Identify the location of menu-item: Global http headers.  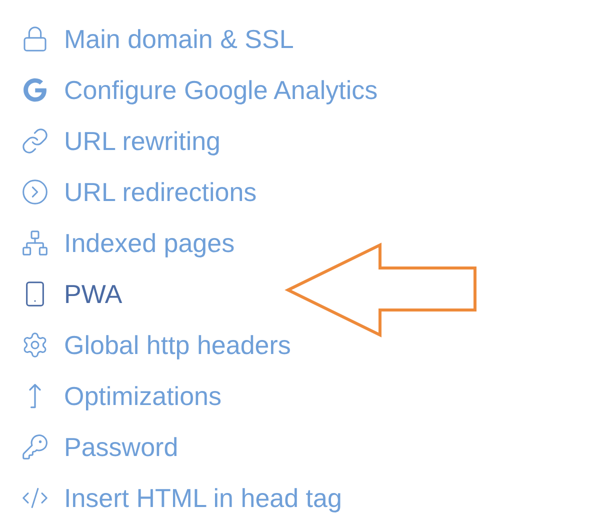
(177, 345).